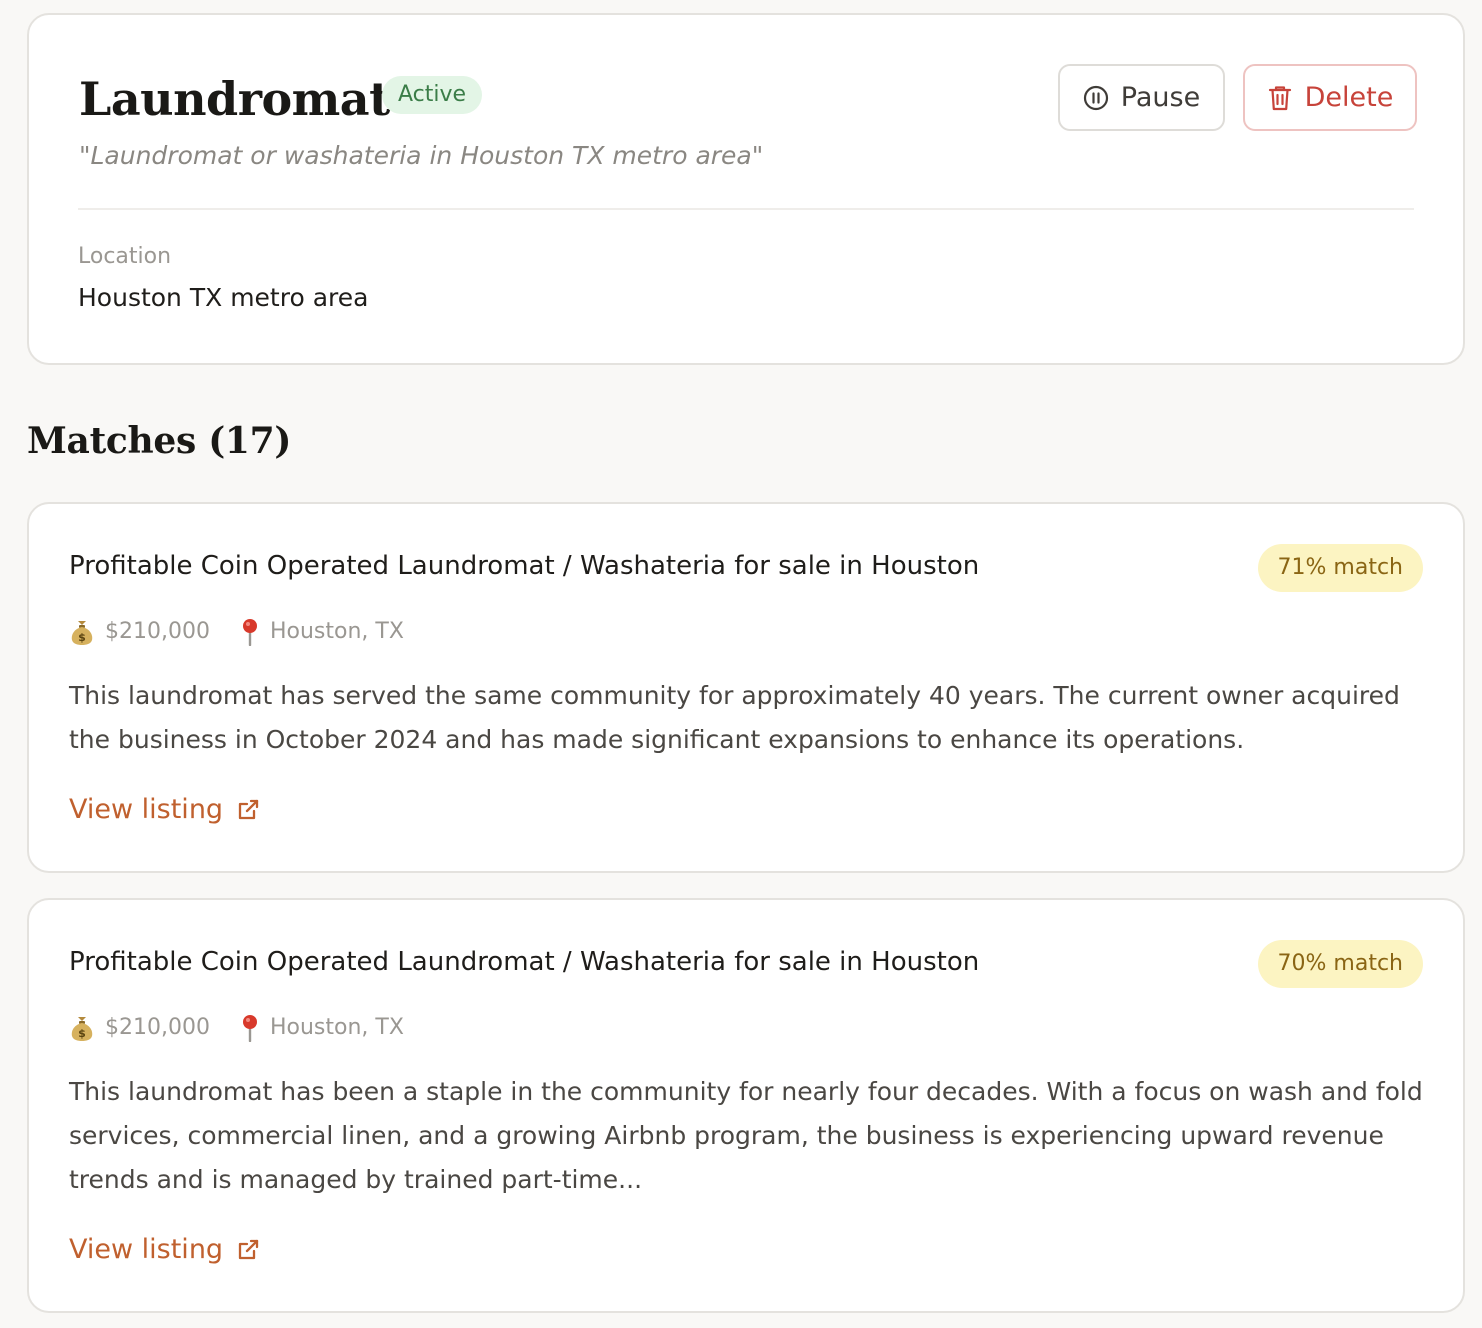 Image resolution: width=1482 pixels, height=1328 pixels. I want to click on trash-icon, so click(1279, 97).